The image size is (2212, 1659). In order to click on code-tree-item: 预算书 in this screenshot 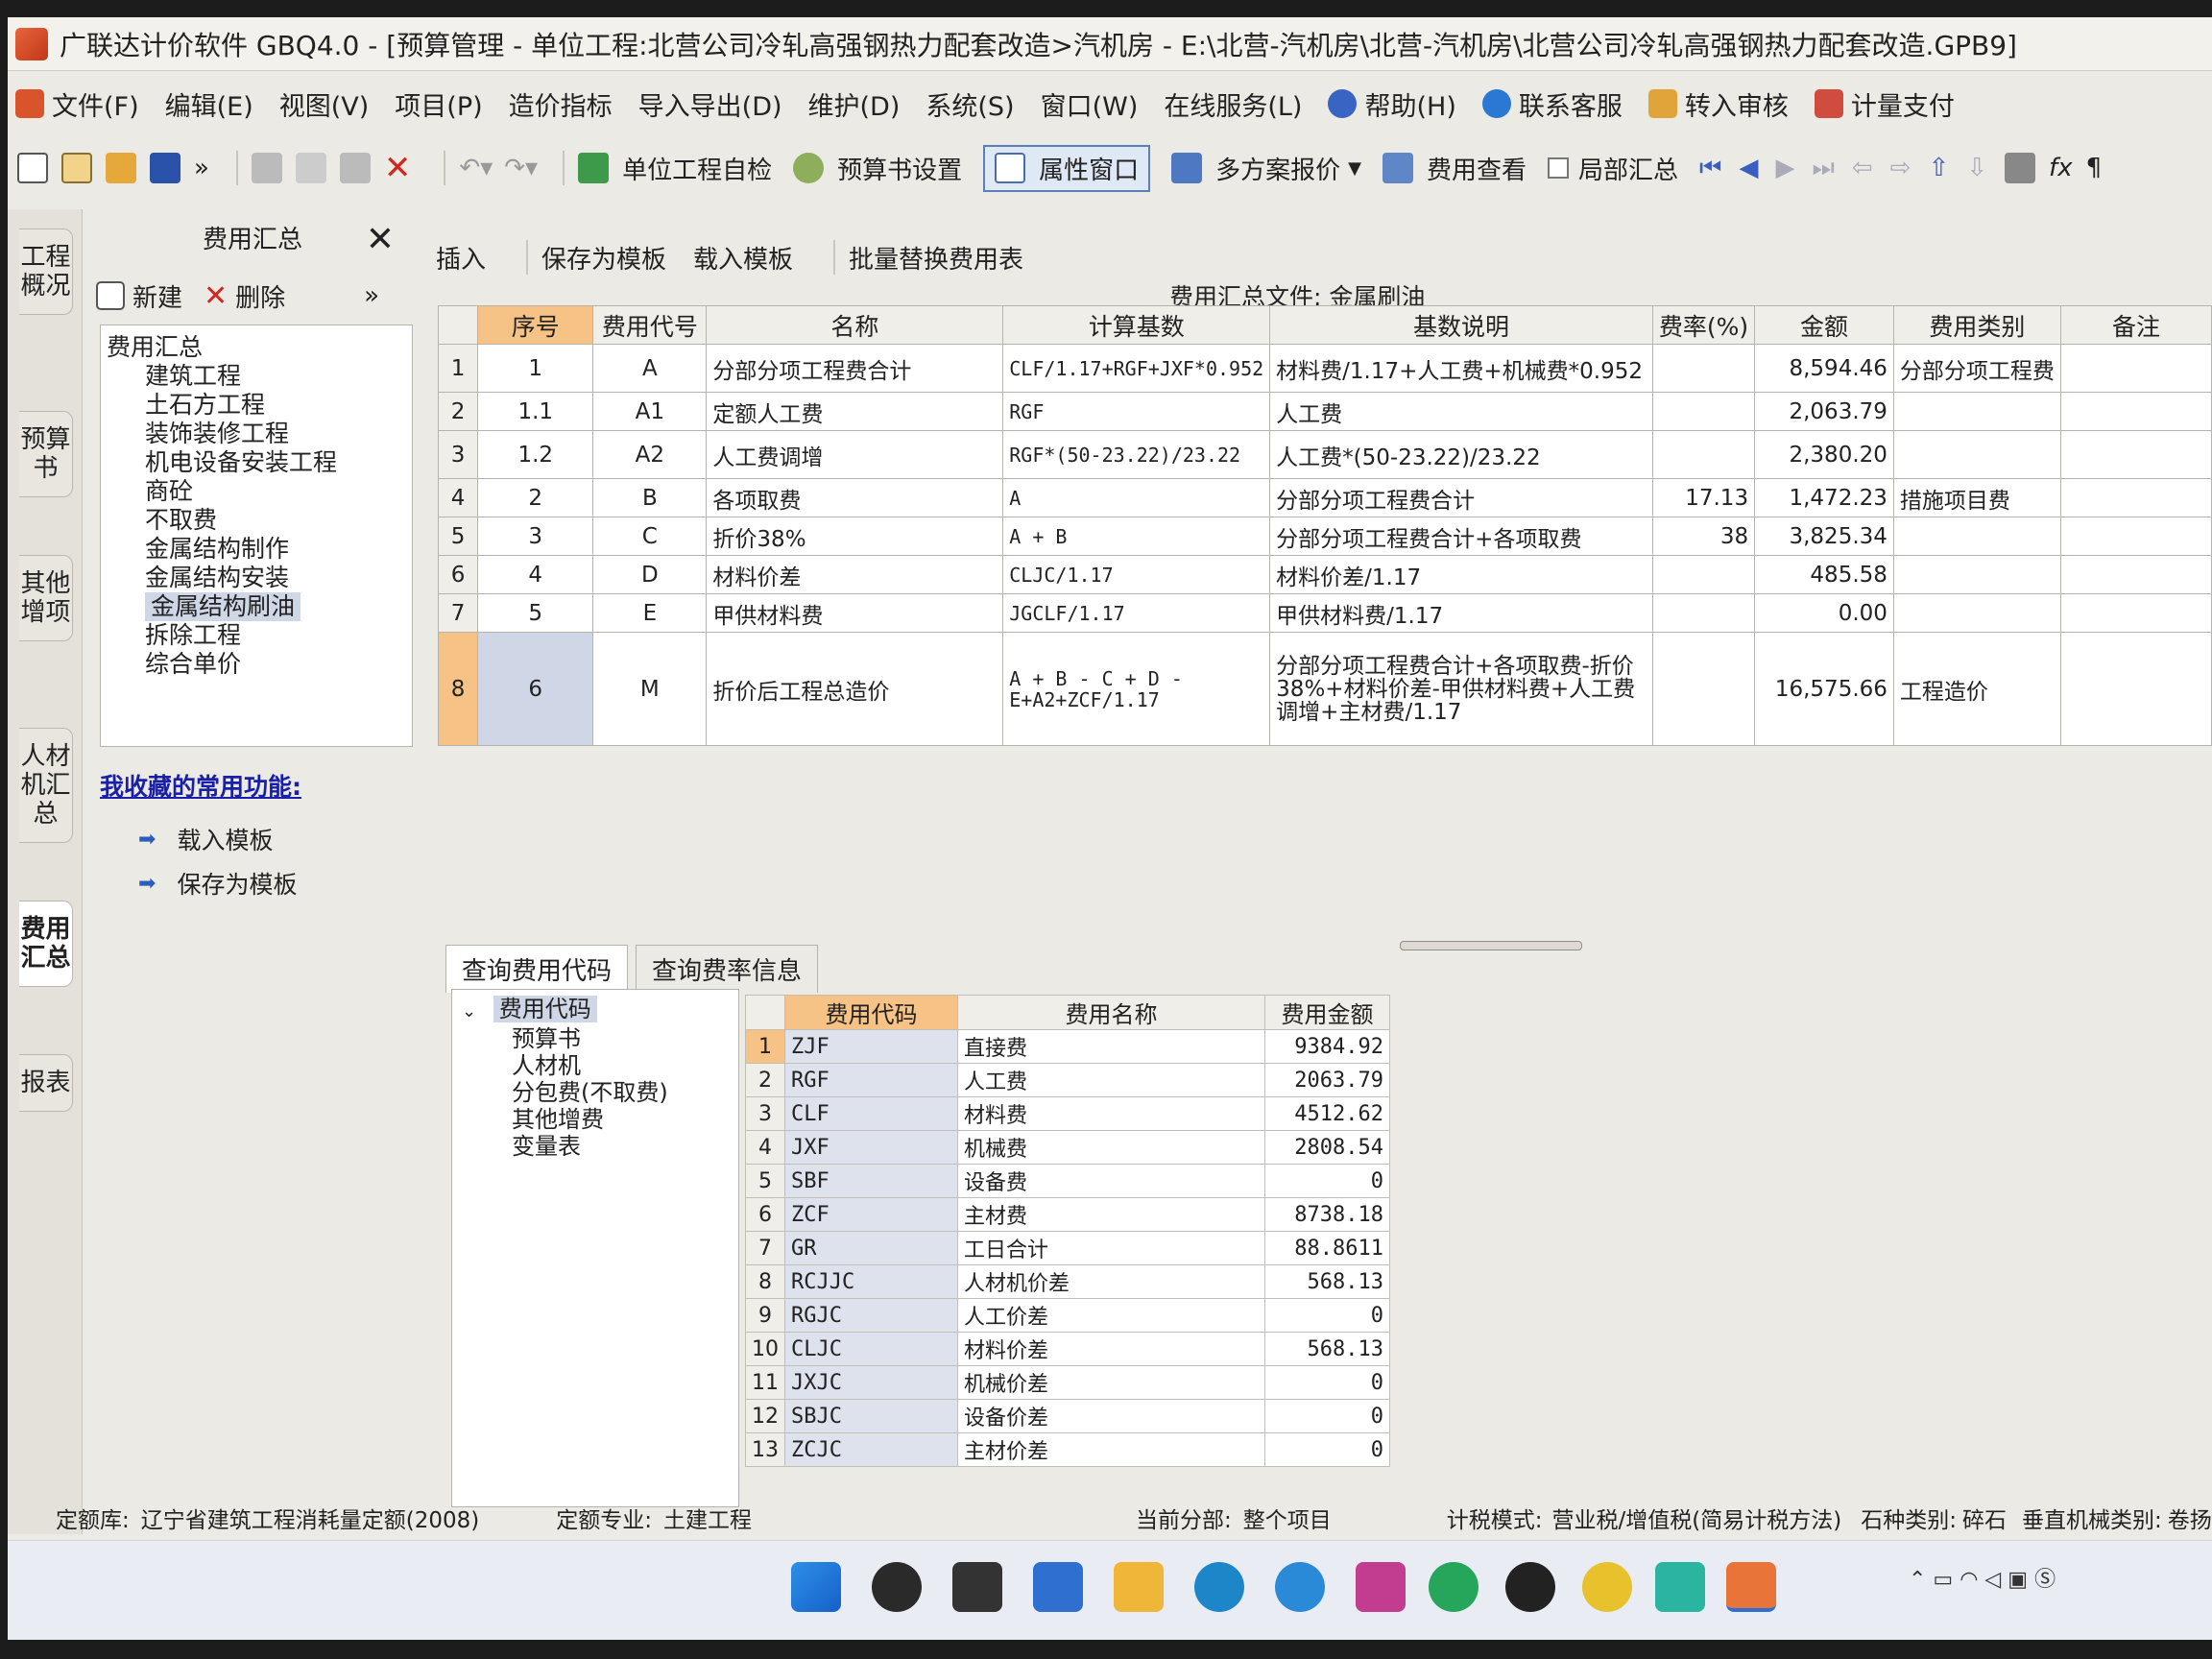, I will do `click(600, 1038)`.